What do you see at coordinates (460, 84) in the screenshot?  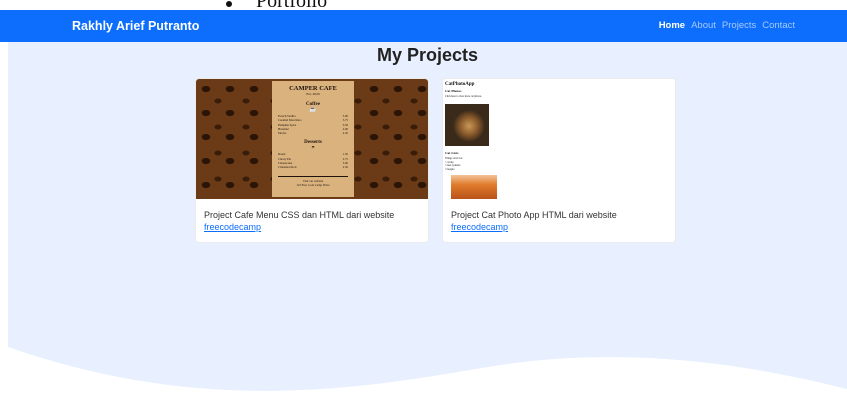 I see `cat-app-title: CatPhotoApp` at bounding box center [460, 84].